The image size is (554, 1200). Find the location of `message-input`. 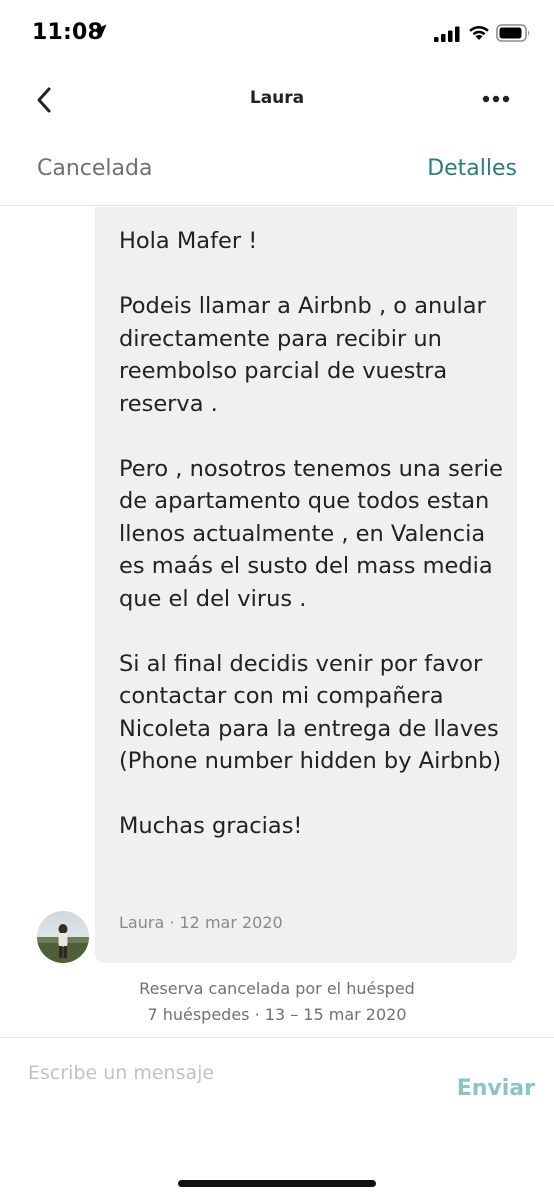

message-input is located at coordinates (228, 1073).